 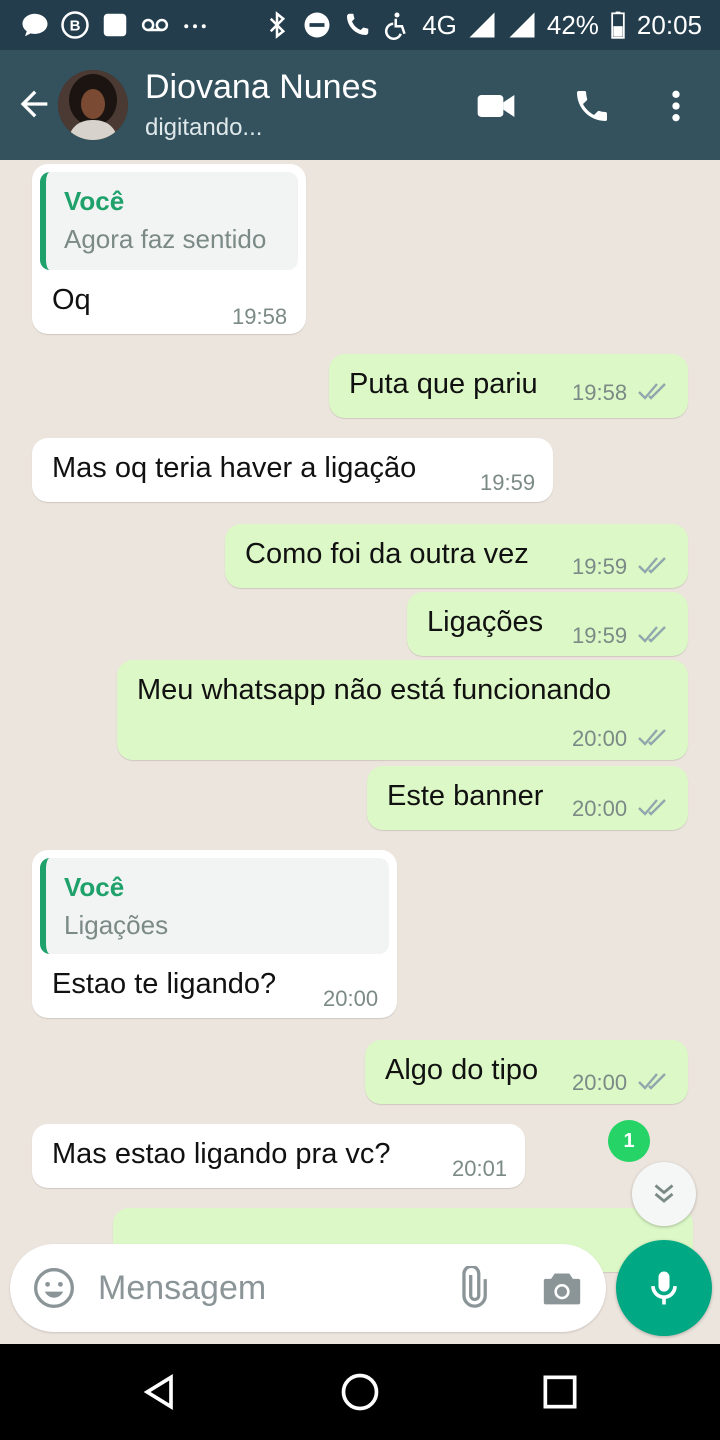 I want to click on scroll-down-button, so click(x=664, y=1194).